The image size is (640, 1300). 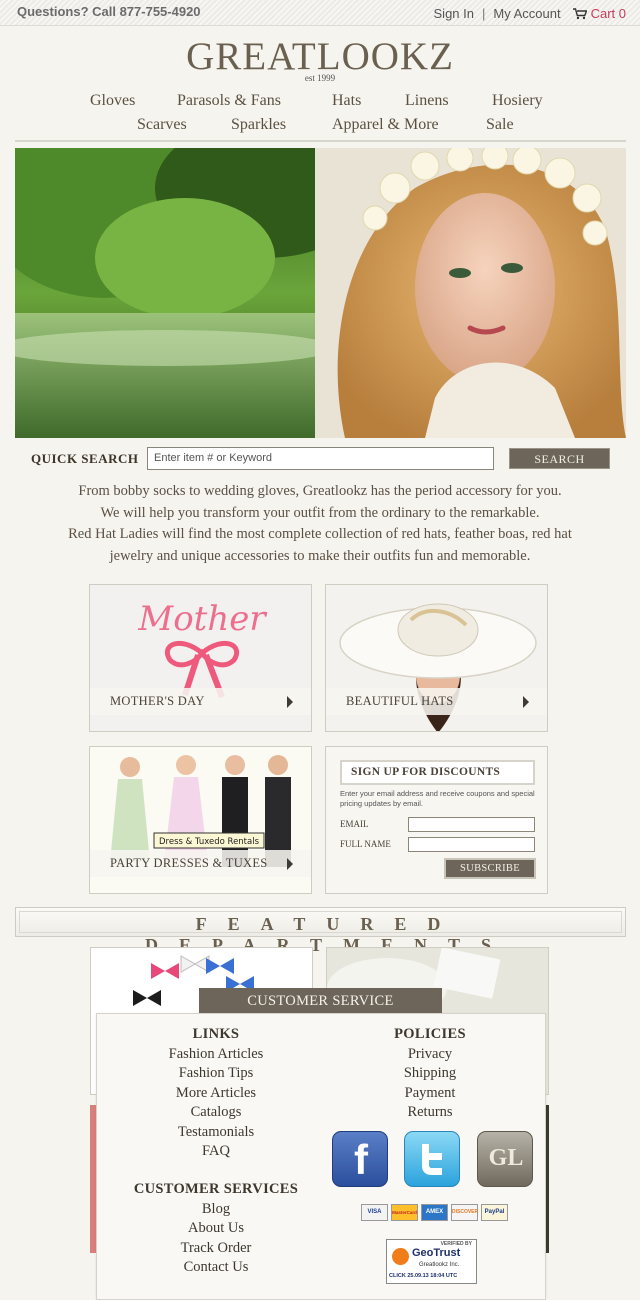 I want to click on search-input: Enter item # or Keyword, so click(x=320, y=458).